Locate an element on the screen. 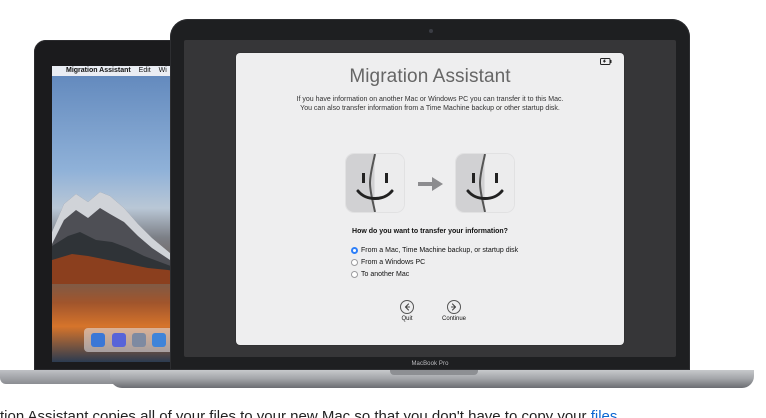 The height and width of the screenshot is (418, 766). back-arrow-icon is located at coordinates (407, 307).